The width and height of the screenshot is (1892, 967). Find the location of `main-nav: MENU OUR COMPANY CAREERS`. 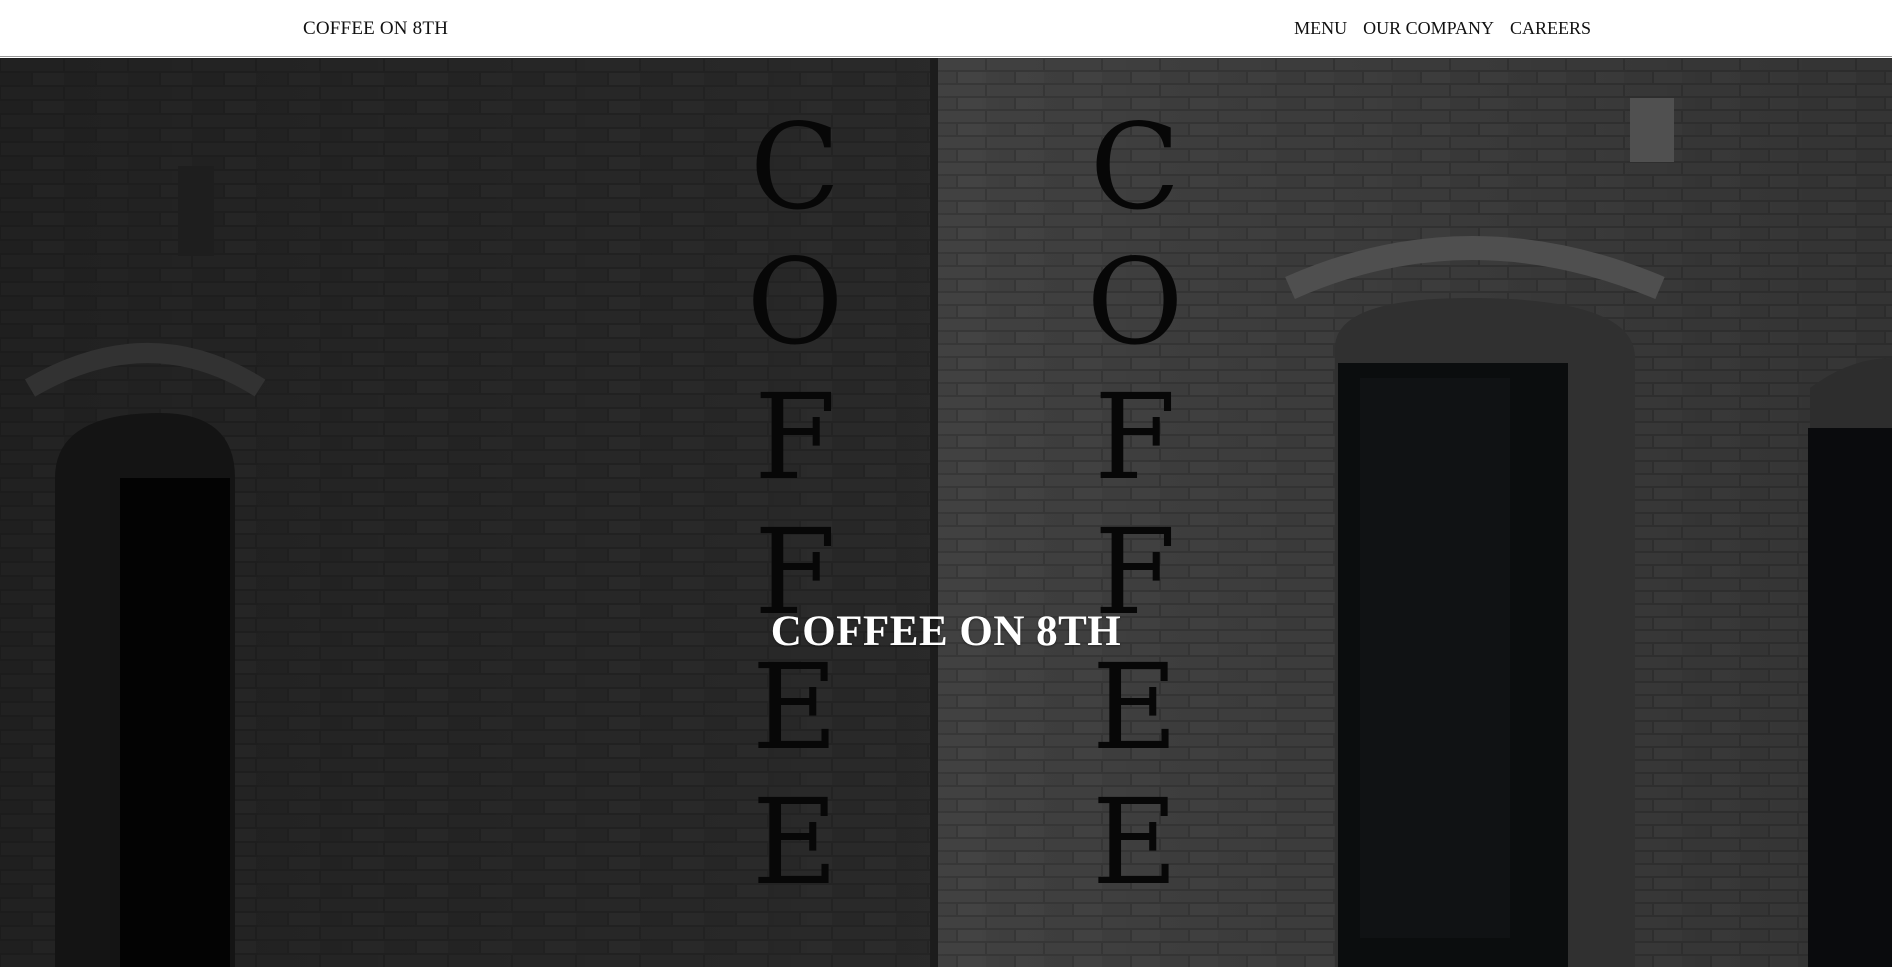

main-nav: MENU OUR COMPANY CAREERS is located at coordinates (1442, 28).